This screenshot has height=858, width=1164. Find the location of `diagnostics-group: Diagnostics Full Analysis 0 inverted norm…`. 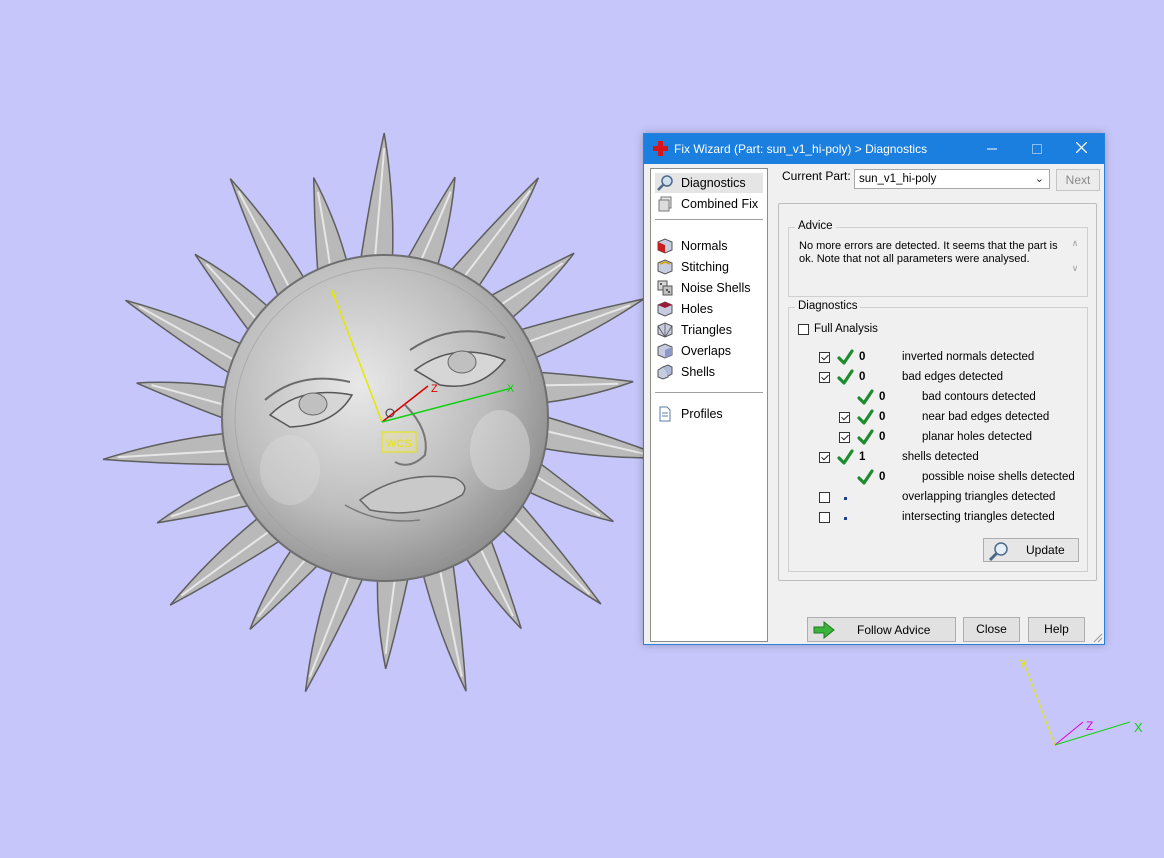

diagnostics-group: Diagnostics Full Analysis 0 inverted norm… is located at coordinates (938, 436).